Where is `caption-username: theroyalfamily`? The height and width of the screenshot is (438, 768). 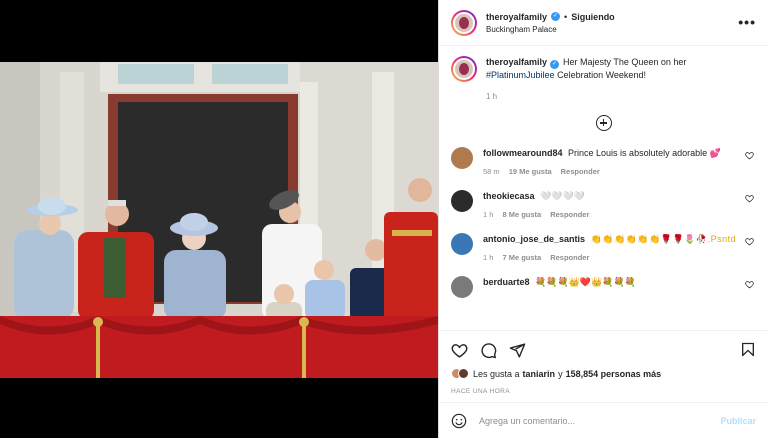 caption-username: theroyalfamily is located at coordinates (516, 62).